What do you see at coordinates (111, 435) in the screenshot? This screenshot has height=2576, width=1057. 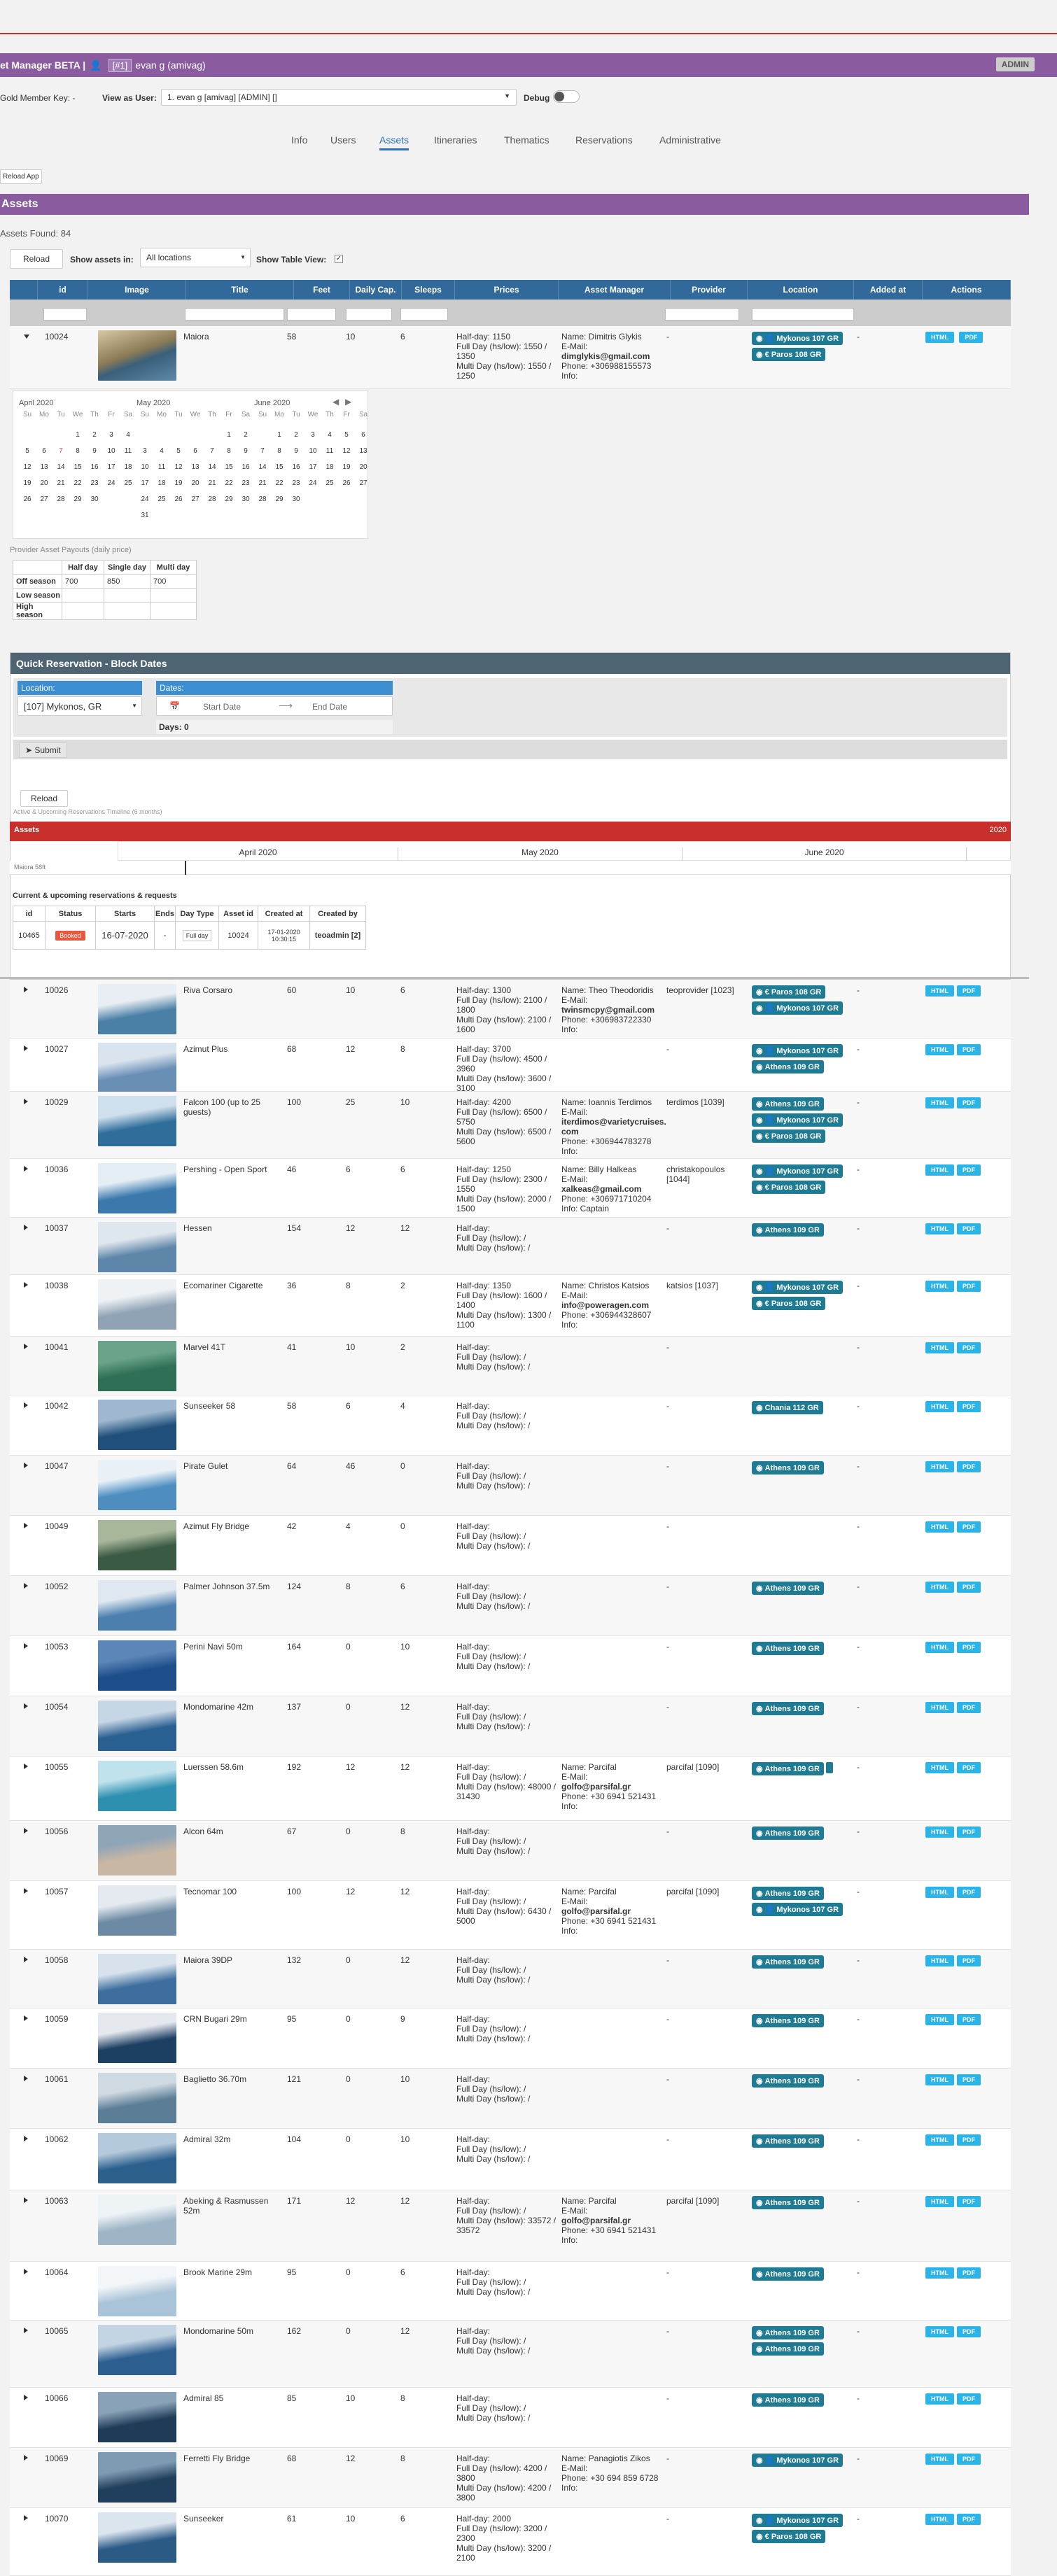 I see `calendar-day: 3` at bounding box center [111, 435].